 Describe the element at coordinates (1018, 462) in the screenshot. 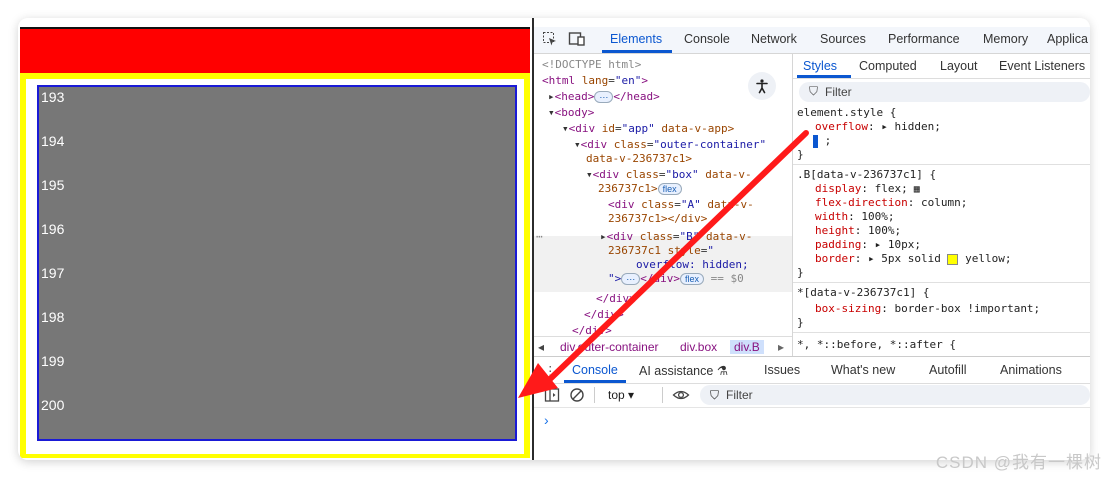

I see `watermark: CSDN @我有一棵树` at that location.